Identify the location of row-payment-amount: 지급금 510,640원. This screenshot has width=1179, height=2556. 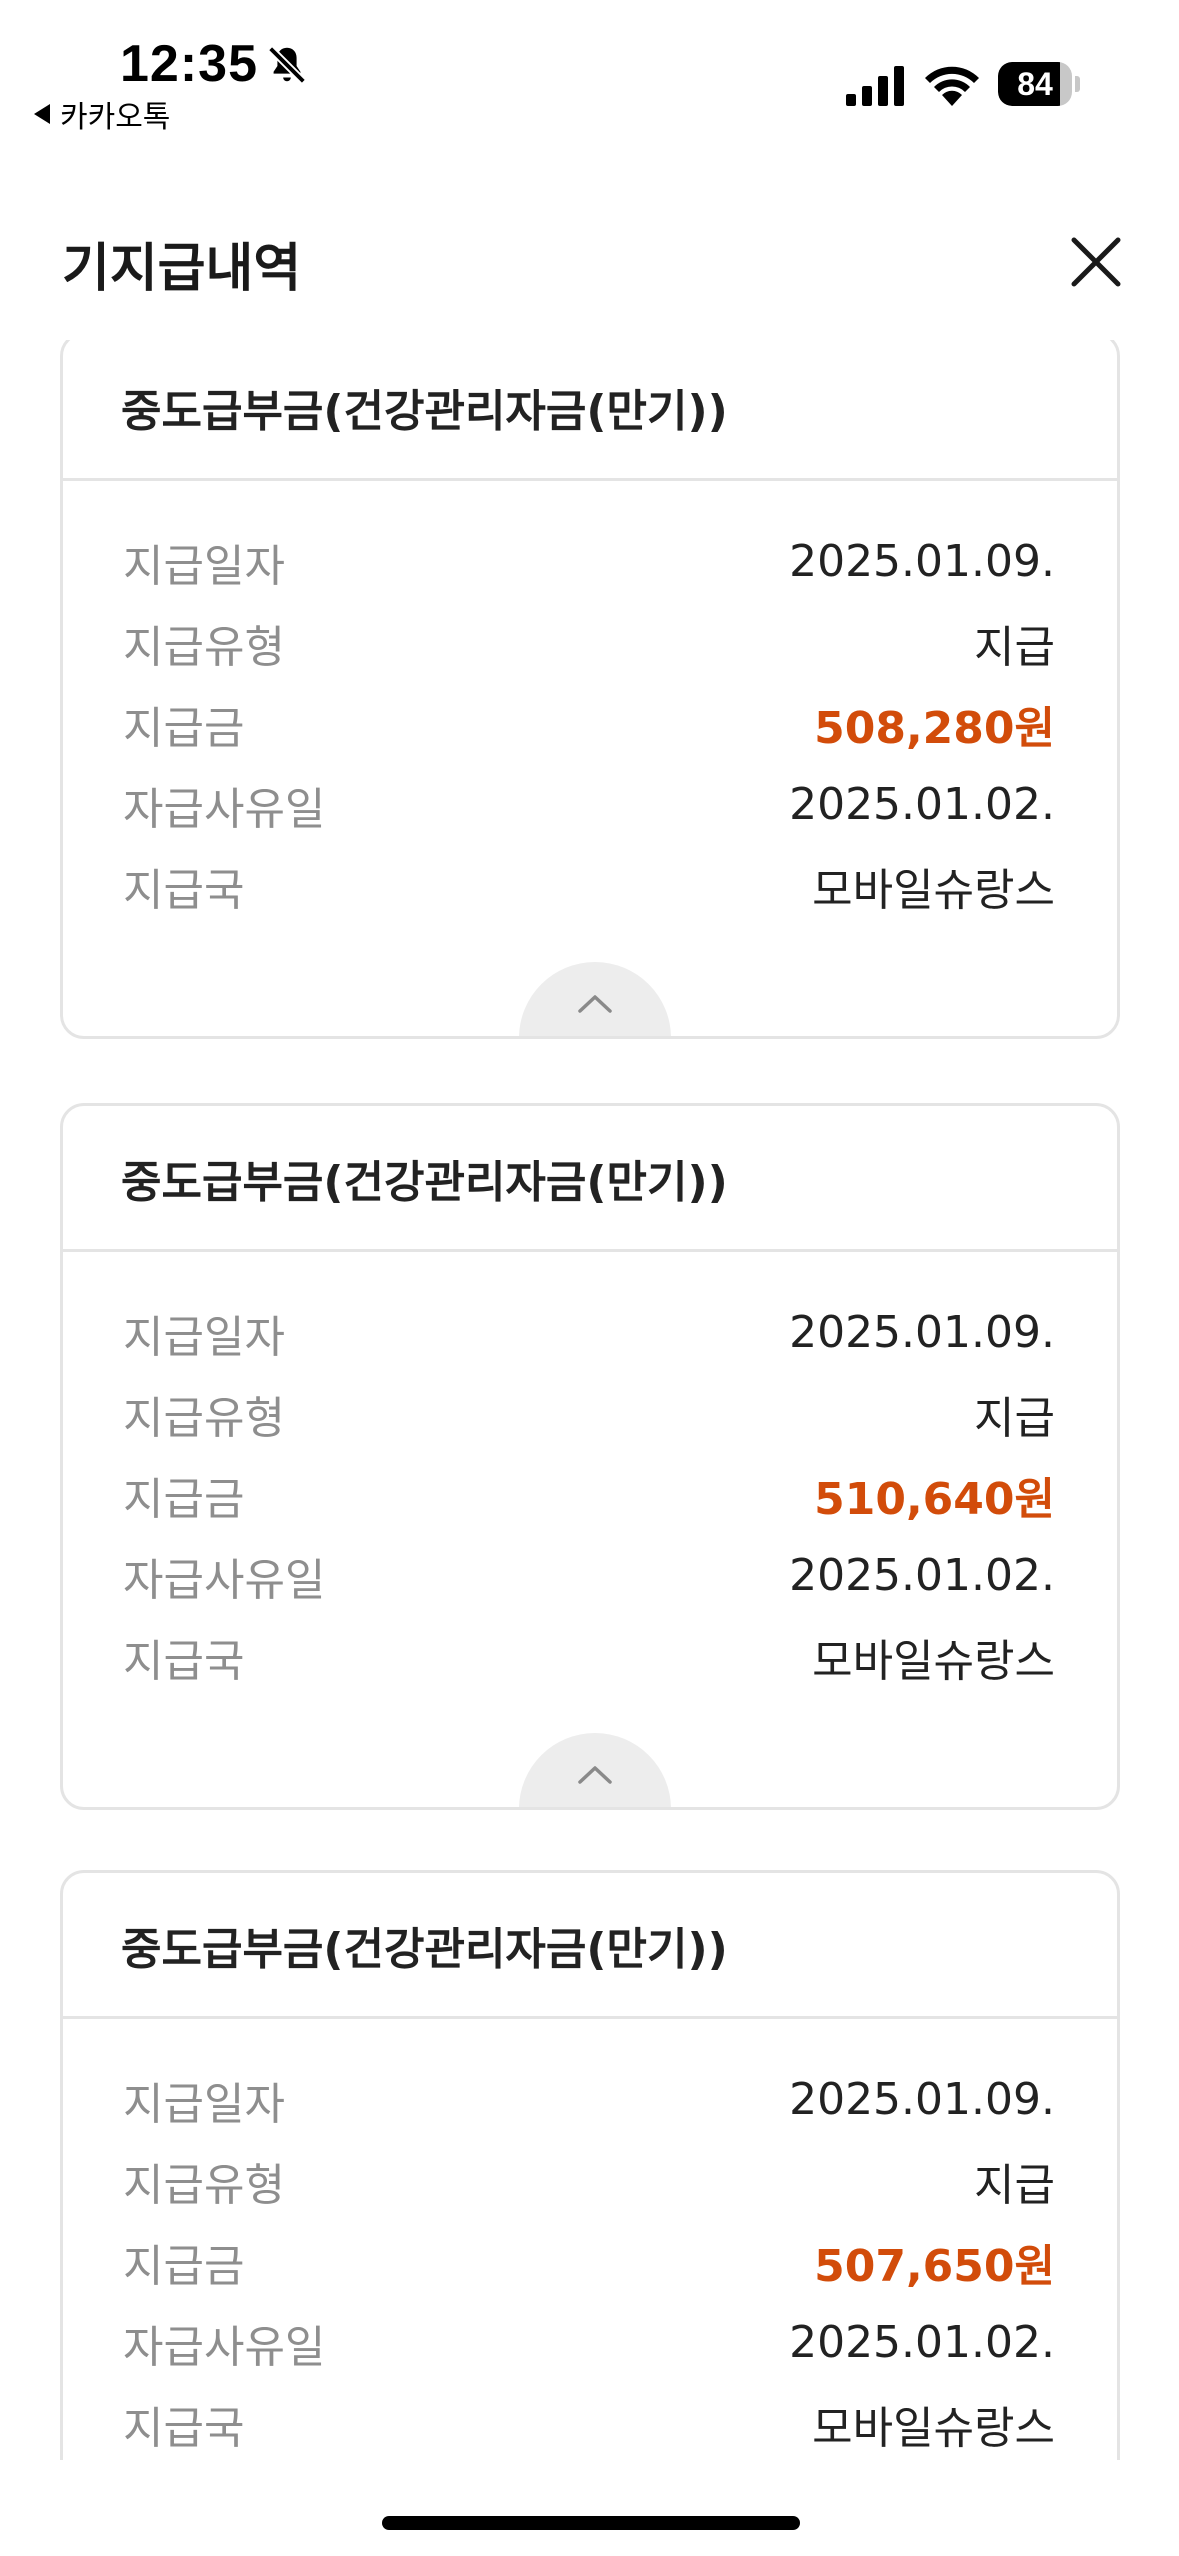
(589, 1494).